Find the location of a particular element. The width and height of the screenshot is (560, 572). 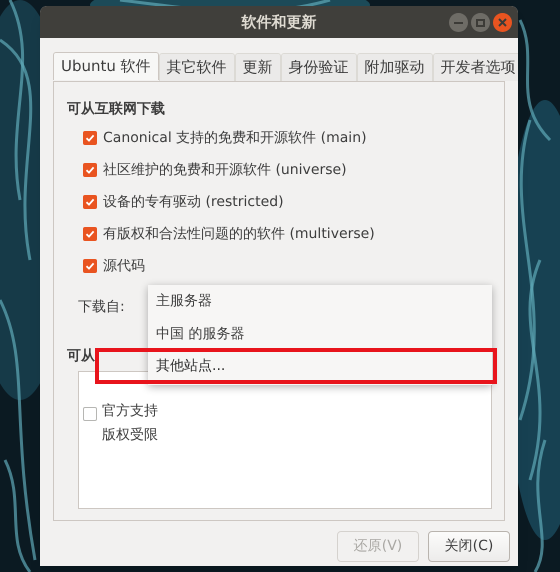

dialog-button: 关闭(C) is located at coordinates (469, 546).